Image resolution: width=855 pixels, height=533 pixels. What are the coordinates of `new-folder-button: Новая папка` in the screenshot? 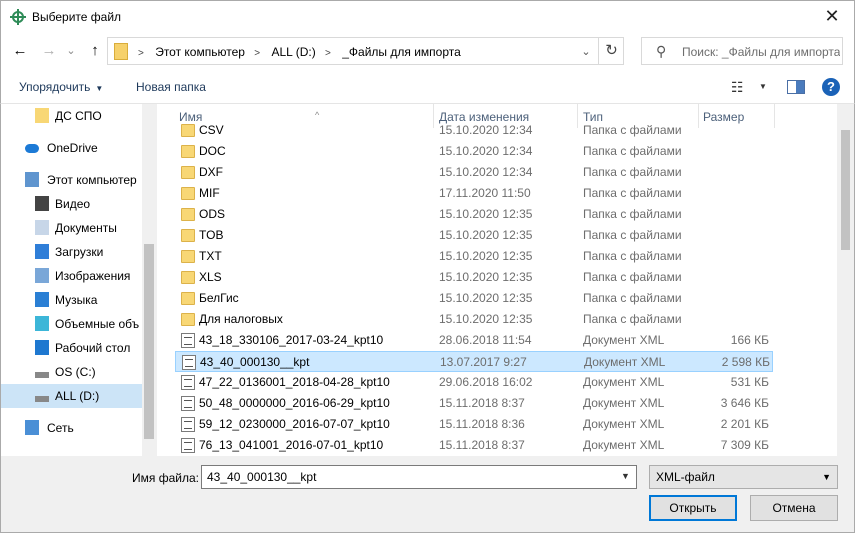 It's located at (171, 87).